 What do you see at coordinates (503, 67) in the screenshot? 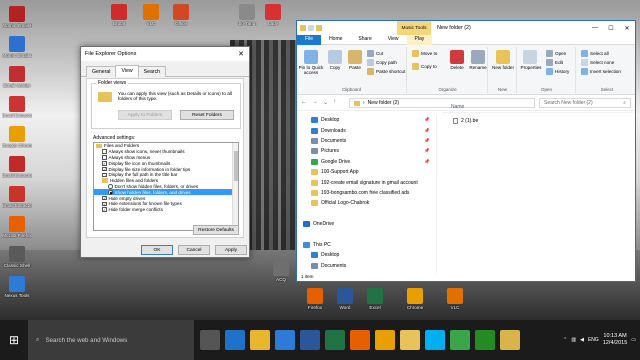
I see `new-folder-button: New folder` at bounding box center [503, 67].